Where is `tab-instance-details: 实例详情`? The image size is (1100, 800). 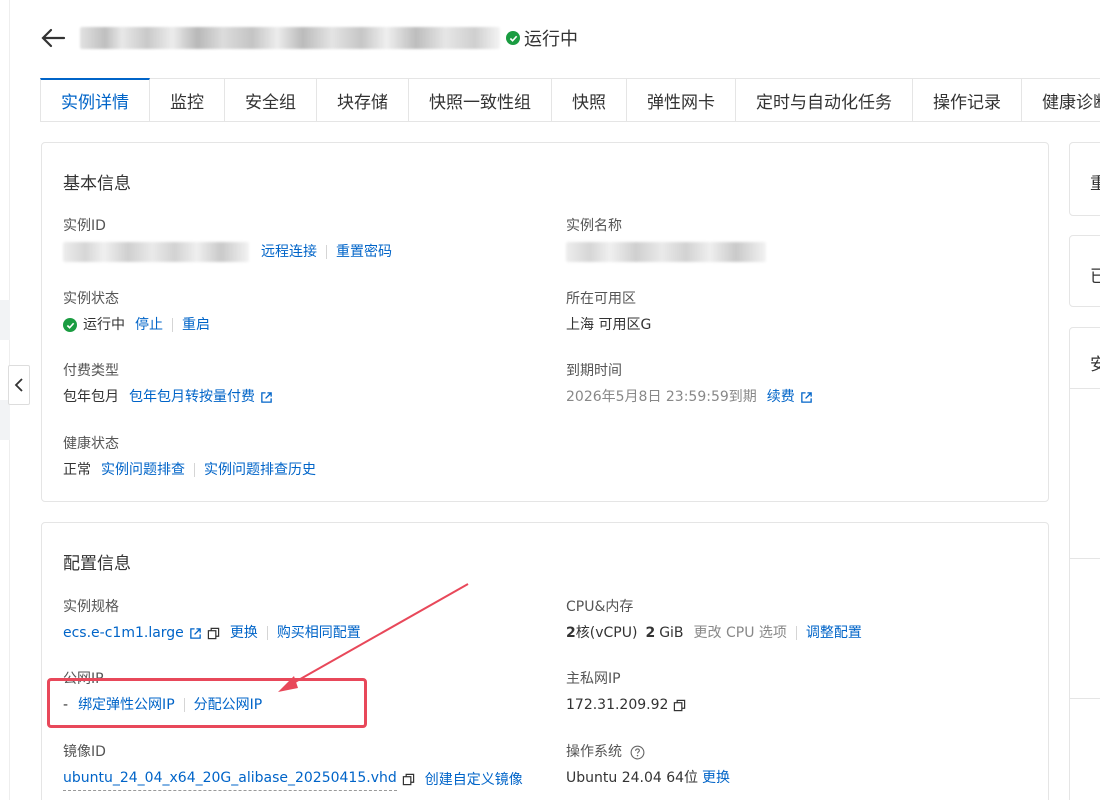
tab-instance-details: 实例详情 is located at coordinates (95, 99).